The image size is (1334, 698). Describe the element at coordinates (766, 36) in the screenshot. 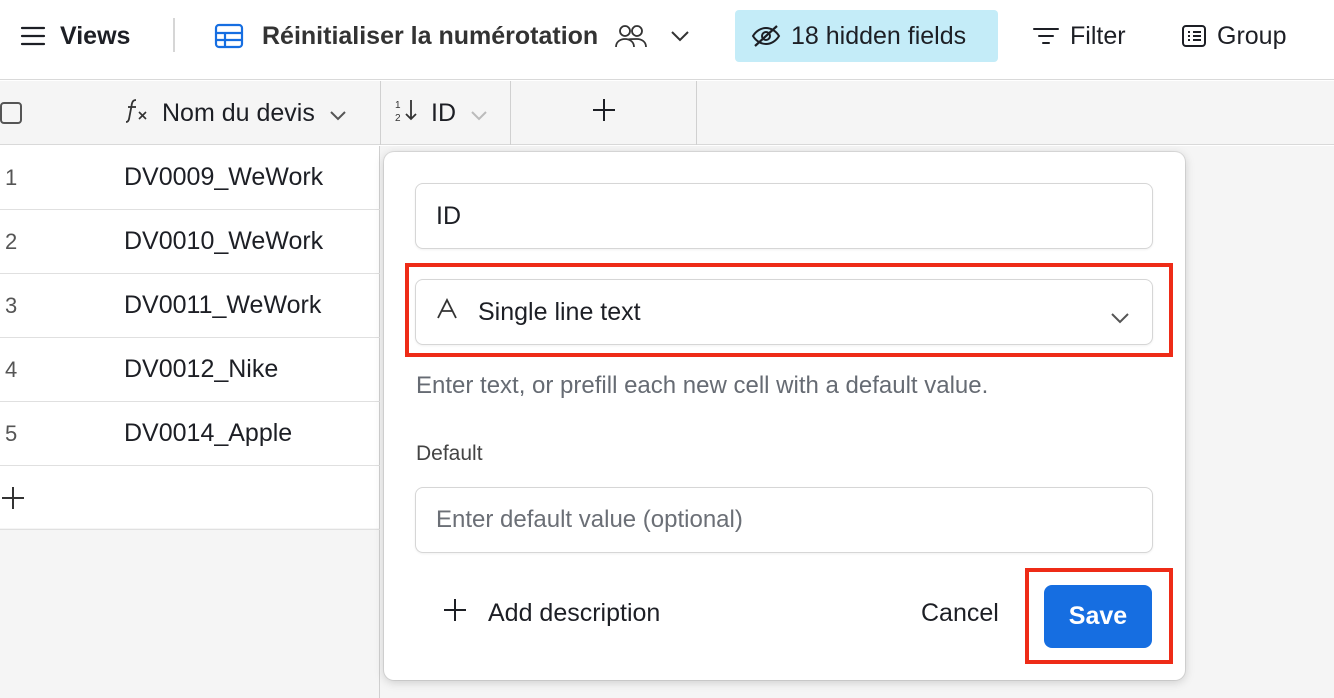

I see `eye-slash-icon` at that location.